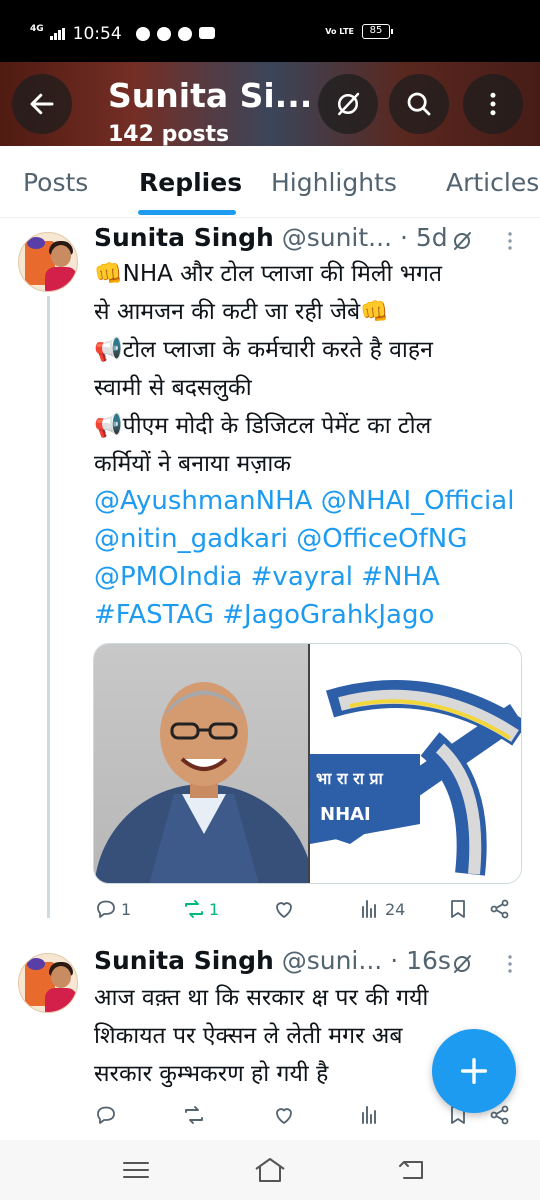  I want to click on tweet-text-line: 📢टोल प्लाजा के कर्मचारी करते है वाहन, so click(263, 350).